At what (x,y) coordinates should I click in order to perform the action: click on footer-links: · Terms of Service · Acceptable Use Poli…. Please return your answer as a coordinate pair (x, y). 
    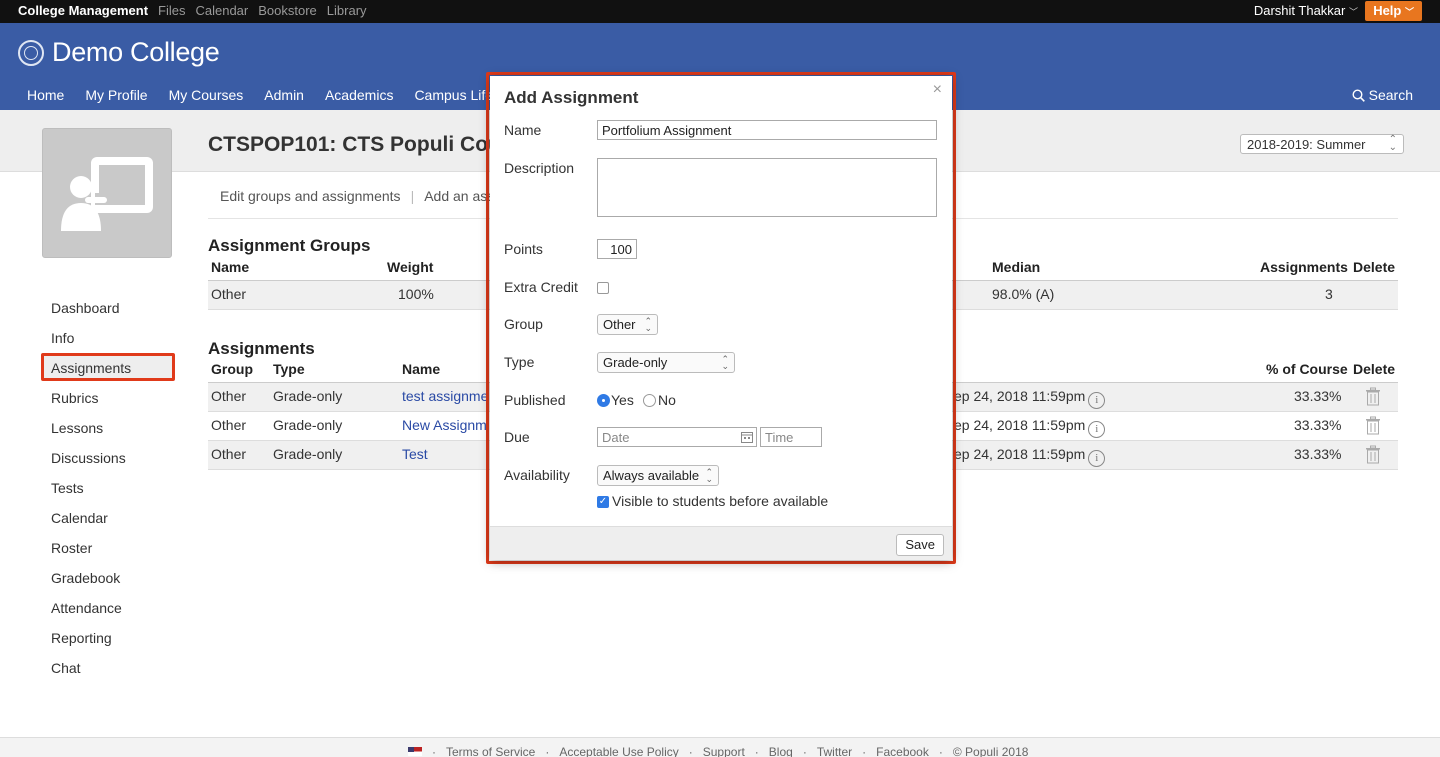
    Looking at the image, I should click on (718, 751).